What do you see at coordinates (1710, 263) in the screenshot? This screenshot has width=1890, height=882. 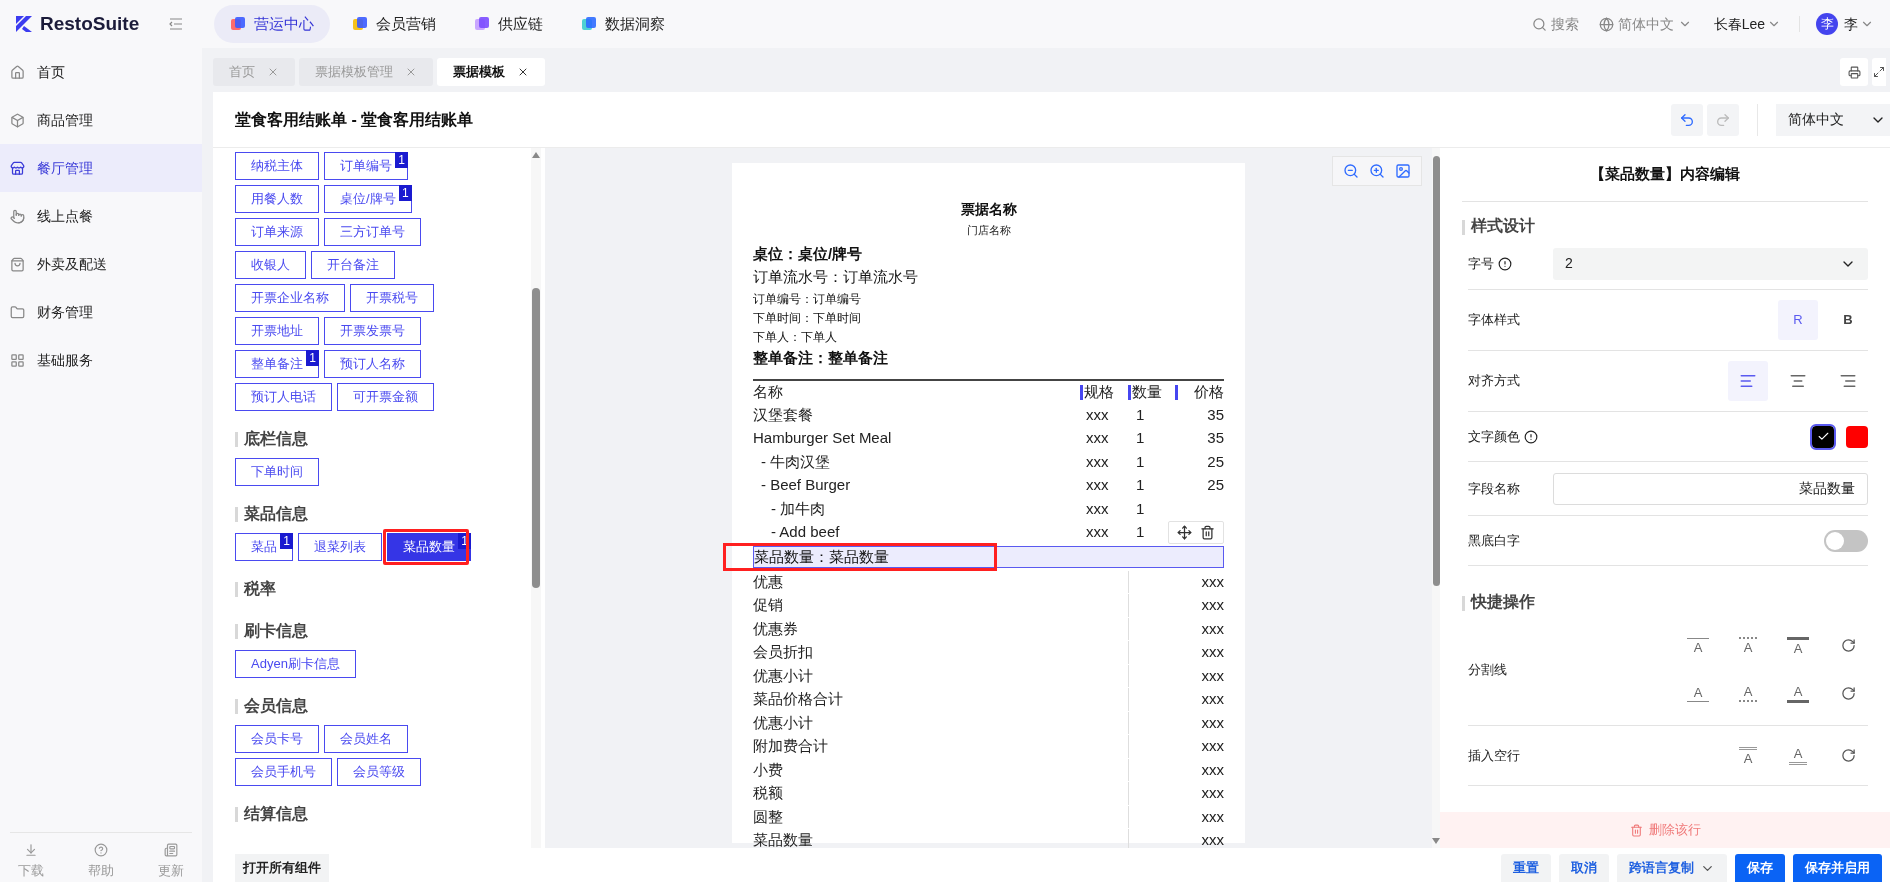 I see `font-size-select: 2` at bounding box center [1710, 263].